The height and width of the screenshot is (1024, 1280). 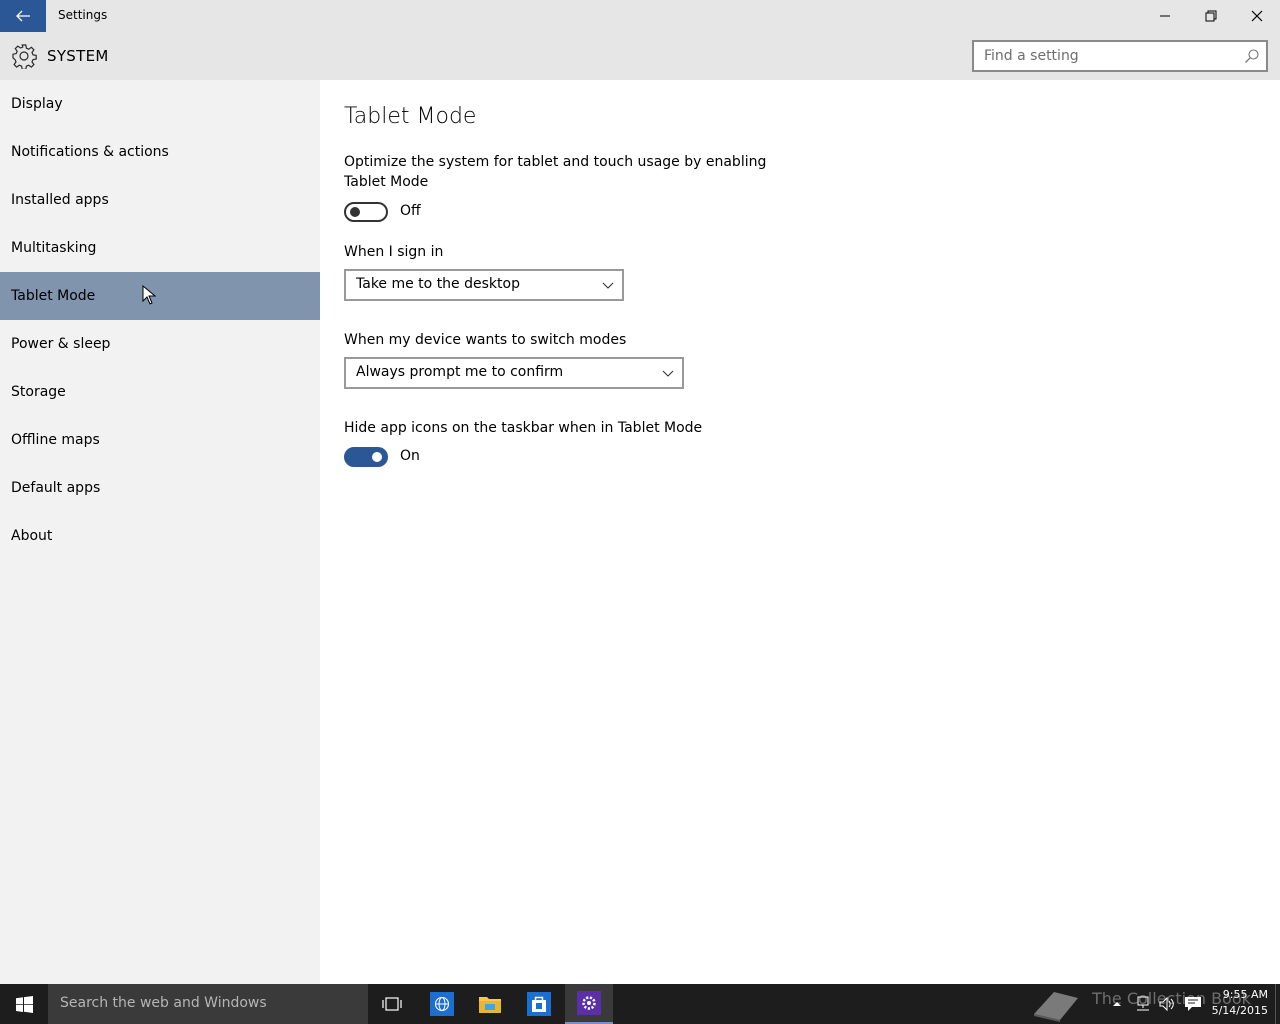 What do you see at coordinates (1275, 1004) in the screenshot?
I see `show-desktop-button` at bounding box center [1275, 1004].